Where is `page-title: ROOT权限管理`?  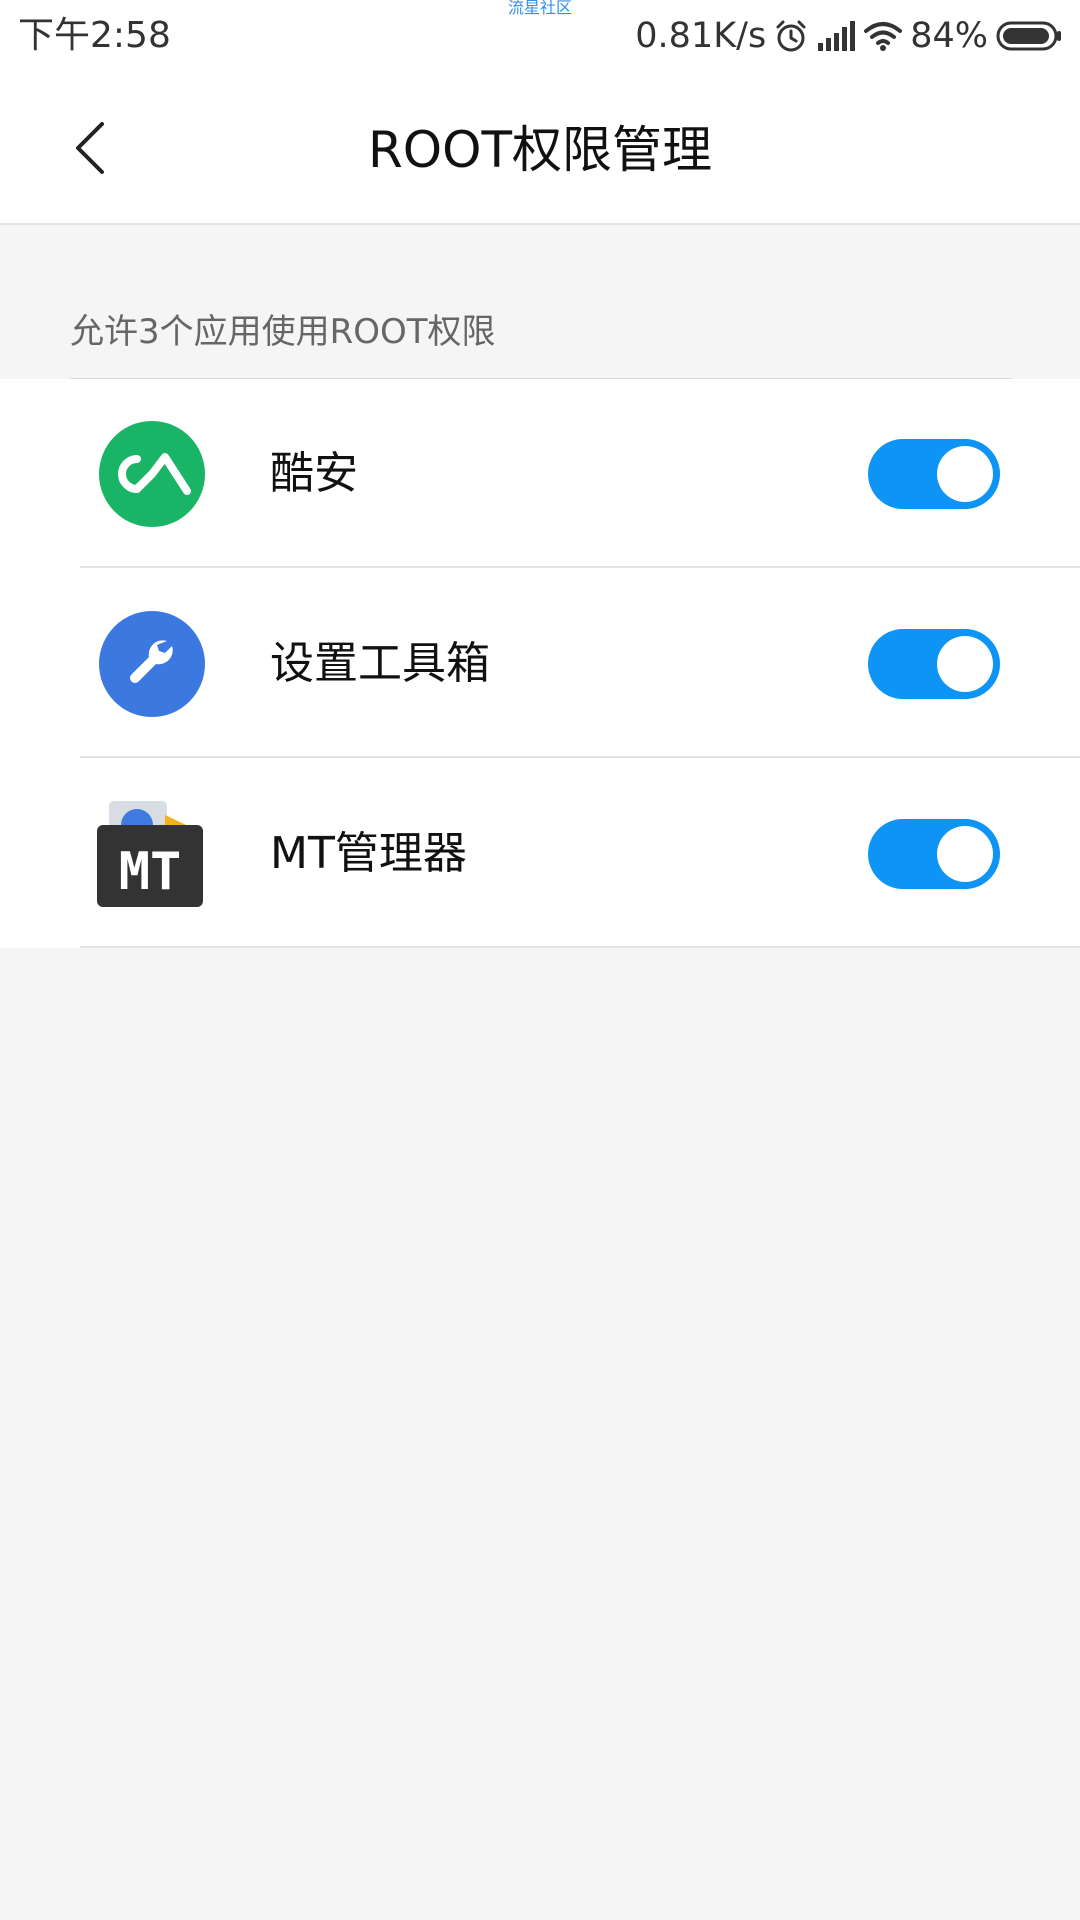 page-title: ROOT权限管理 is located at coordinates (540, 150).